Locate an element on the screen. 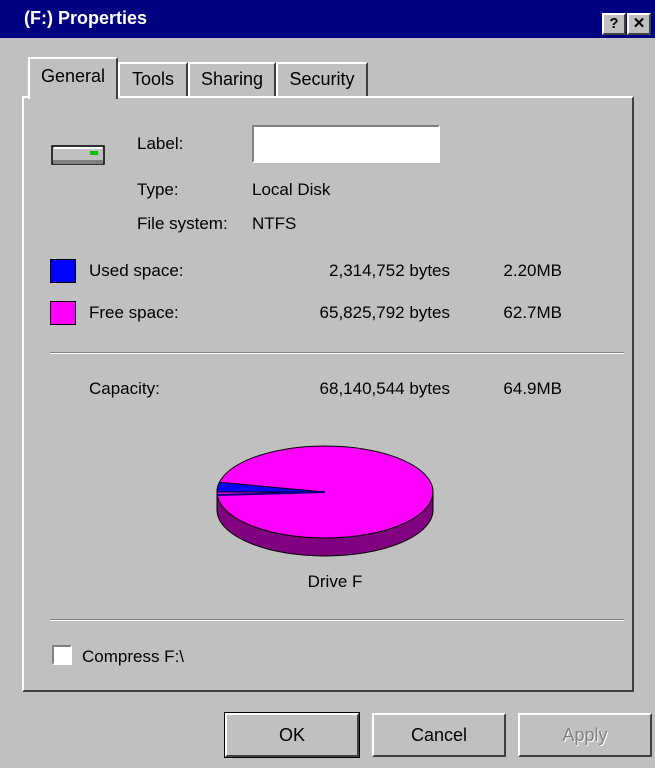  free-space-swatch is located at coordinates (63, 313).